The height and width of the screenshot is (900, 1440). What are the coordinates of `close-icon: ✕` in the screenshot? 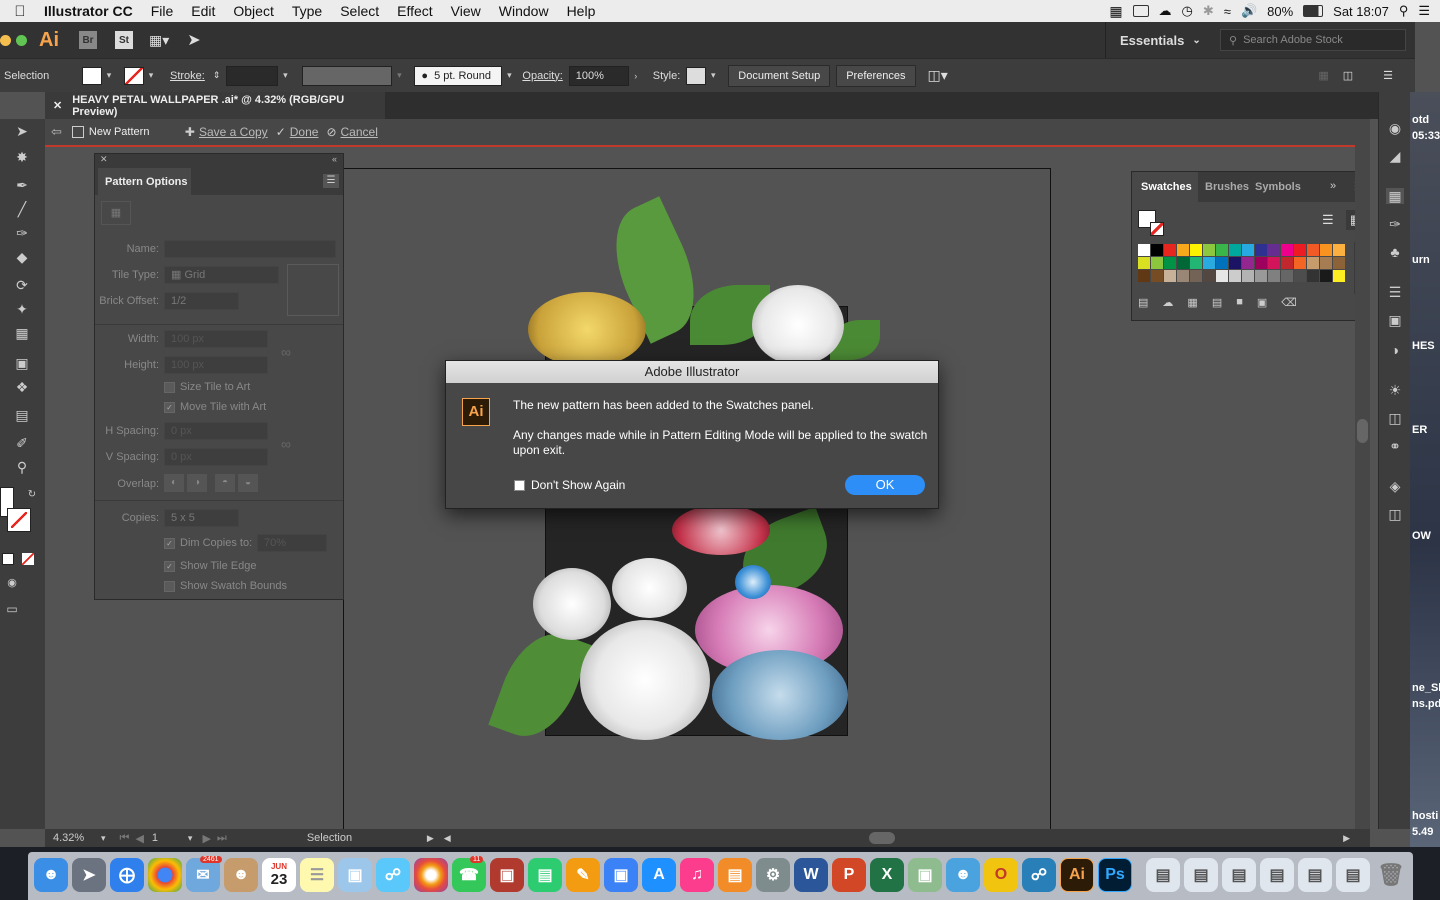 It's located at (57, 105).